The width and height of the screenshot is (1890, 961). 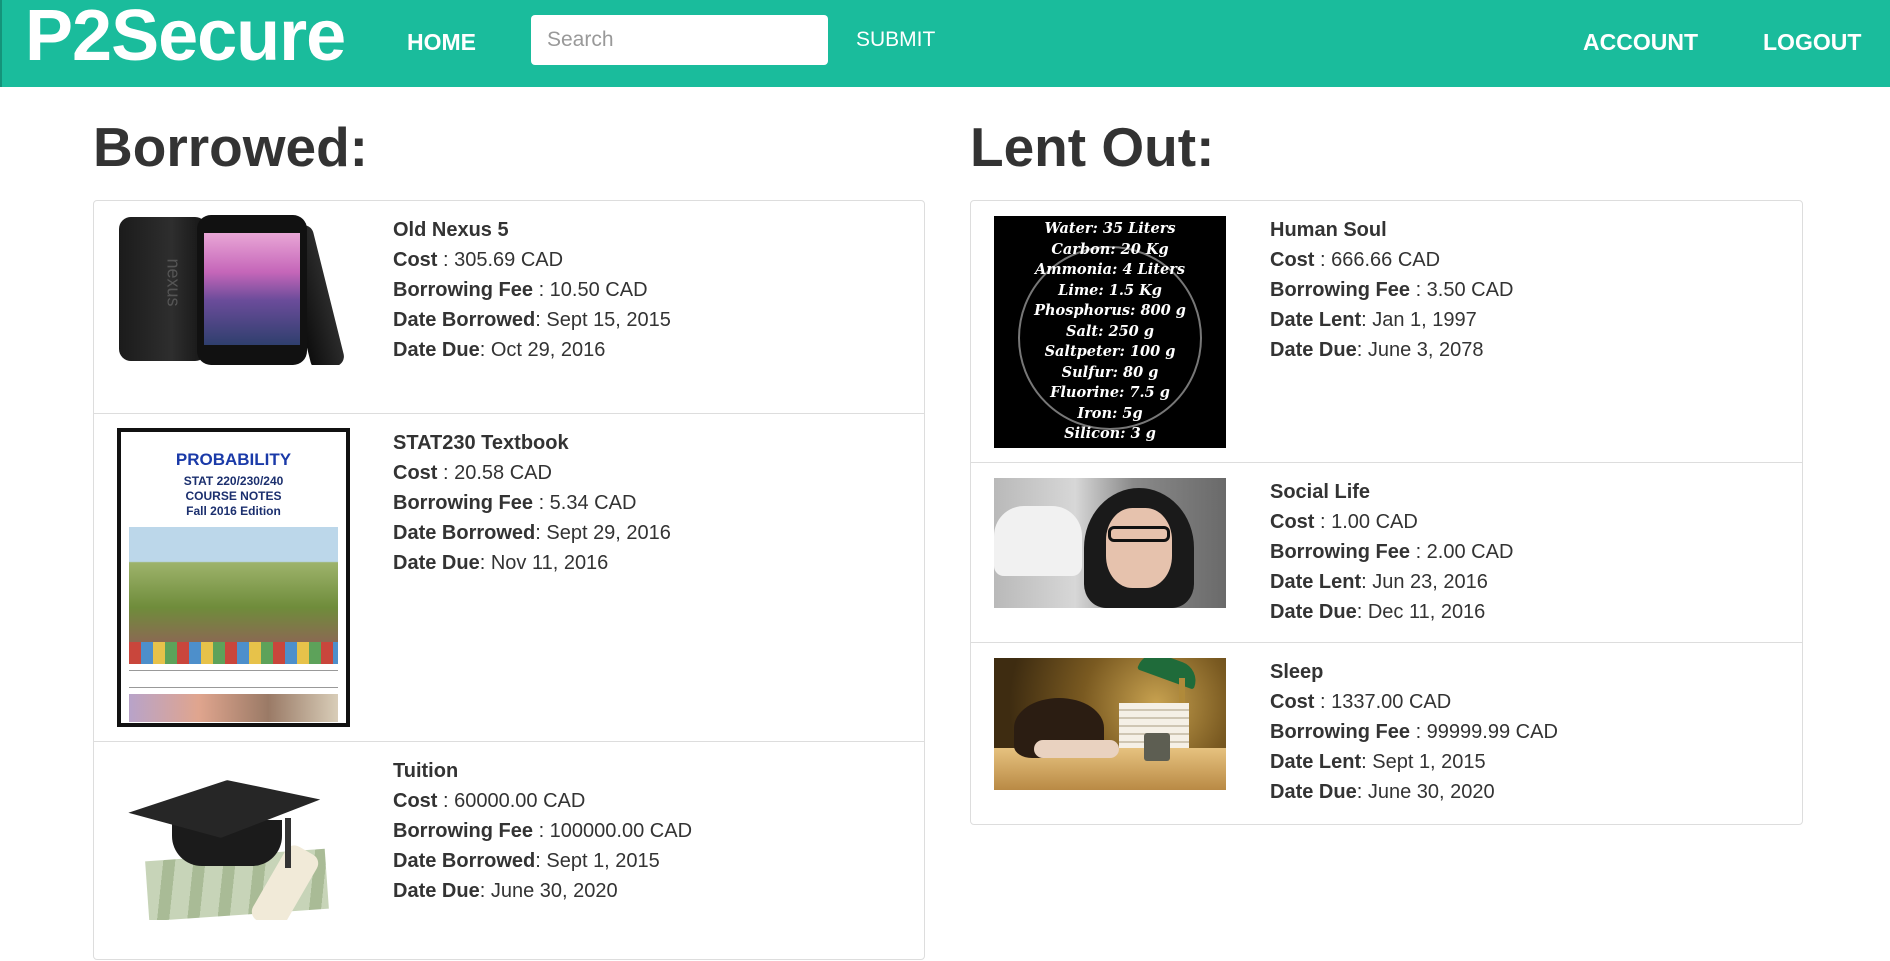 What do you see at coordinates (1092, 147) in the screenshot?
I see `lent-out-heading: Lent Out:` at bounding box center [1092, 147].